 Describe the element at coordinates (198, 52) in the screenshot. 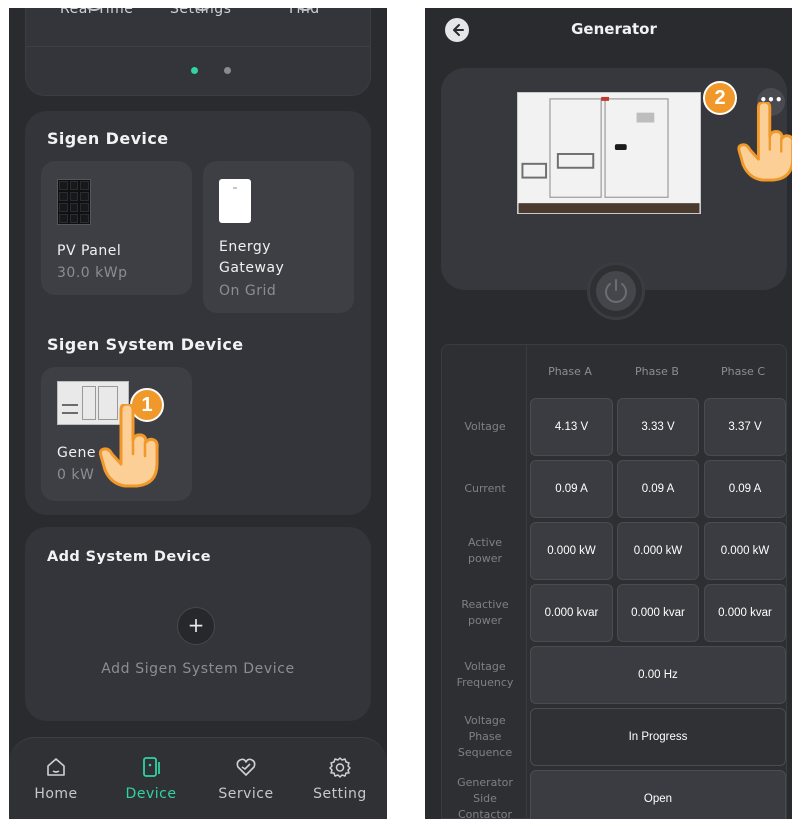

I see `quick-actions-card: Real Time Settings Find` at that location.